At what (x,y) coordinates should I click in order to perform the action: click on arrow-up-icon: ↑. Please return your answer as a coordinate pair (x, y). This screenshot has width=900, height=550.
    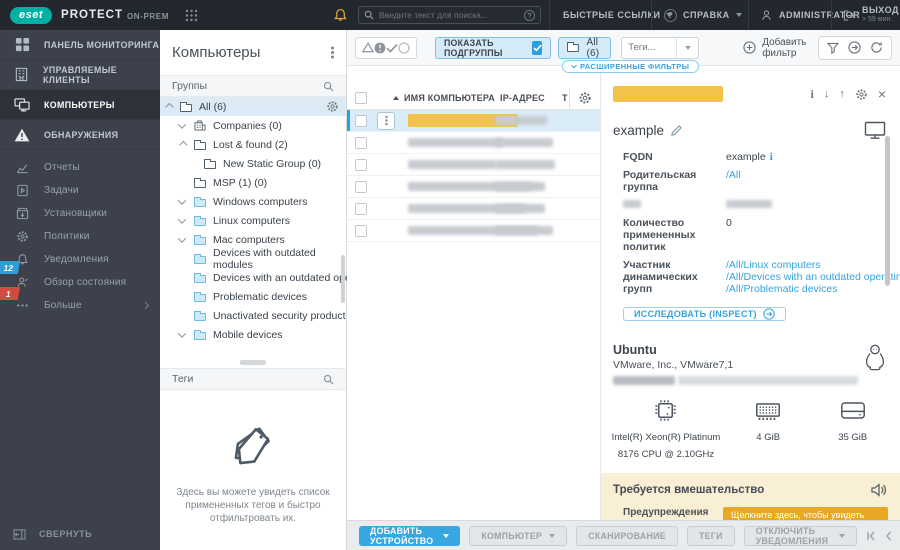
    Looking at the image, I should click on (842, 94).